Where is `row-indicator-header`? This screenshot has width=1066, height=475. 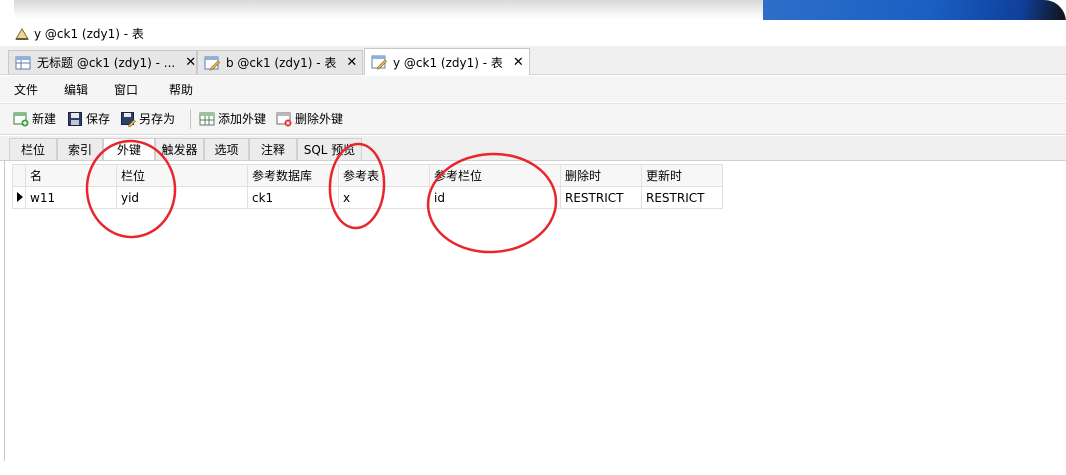 row-indicator-header is located at coordinates (19, 175).